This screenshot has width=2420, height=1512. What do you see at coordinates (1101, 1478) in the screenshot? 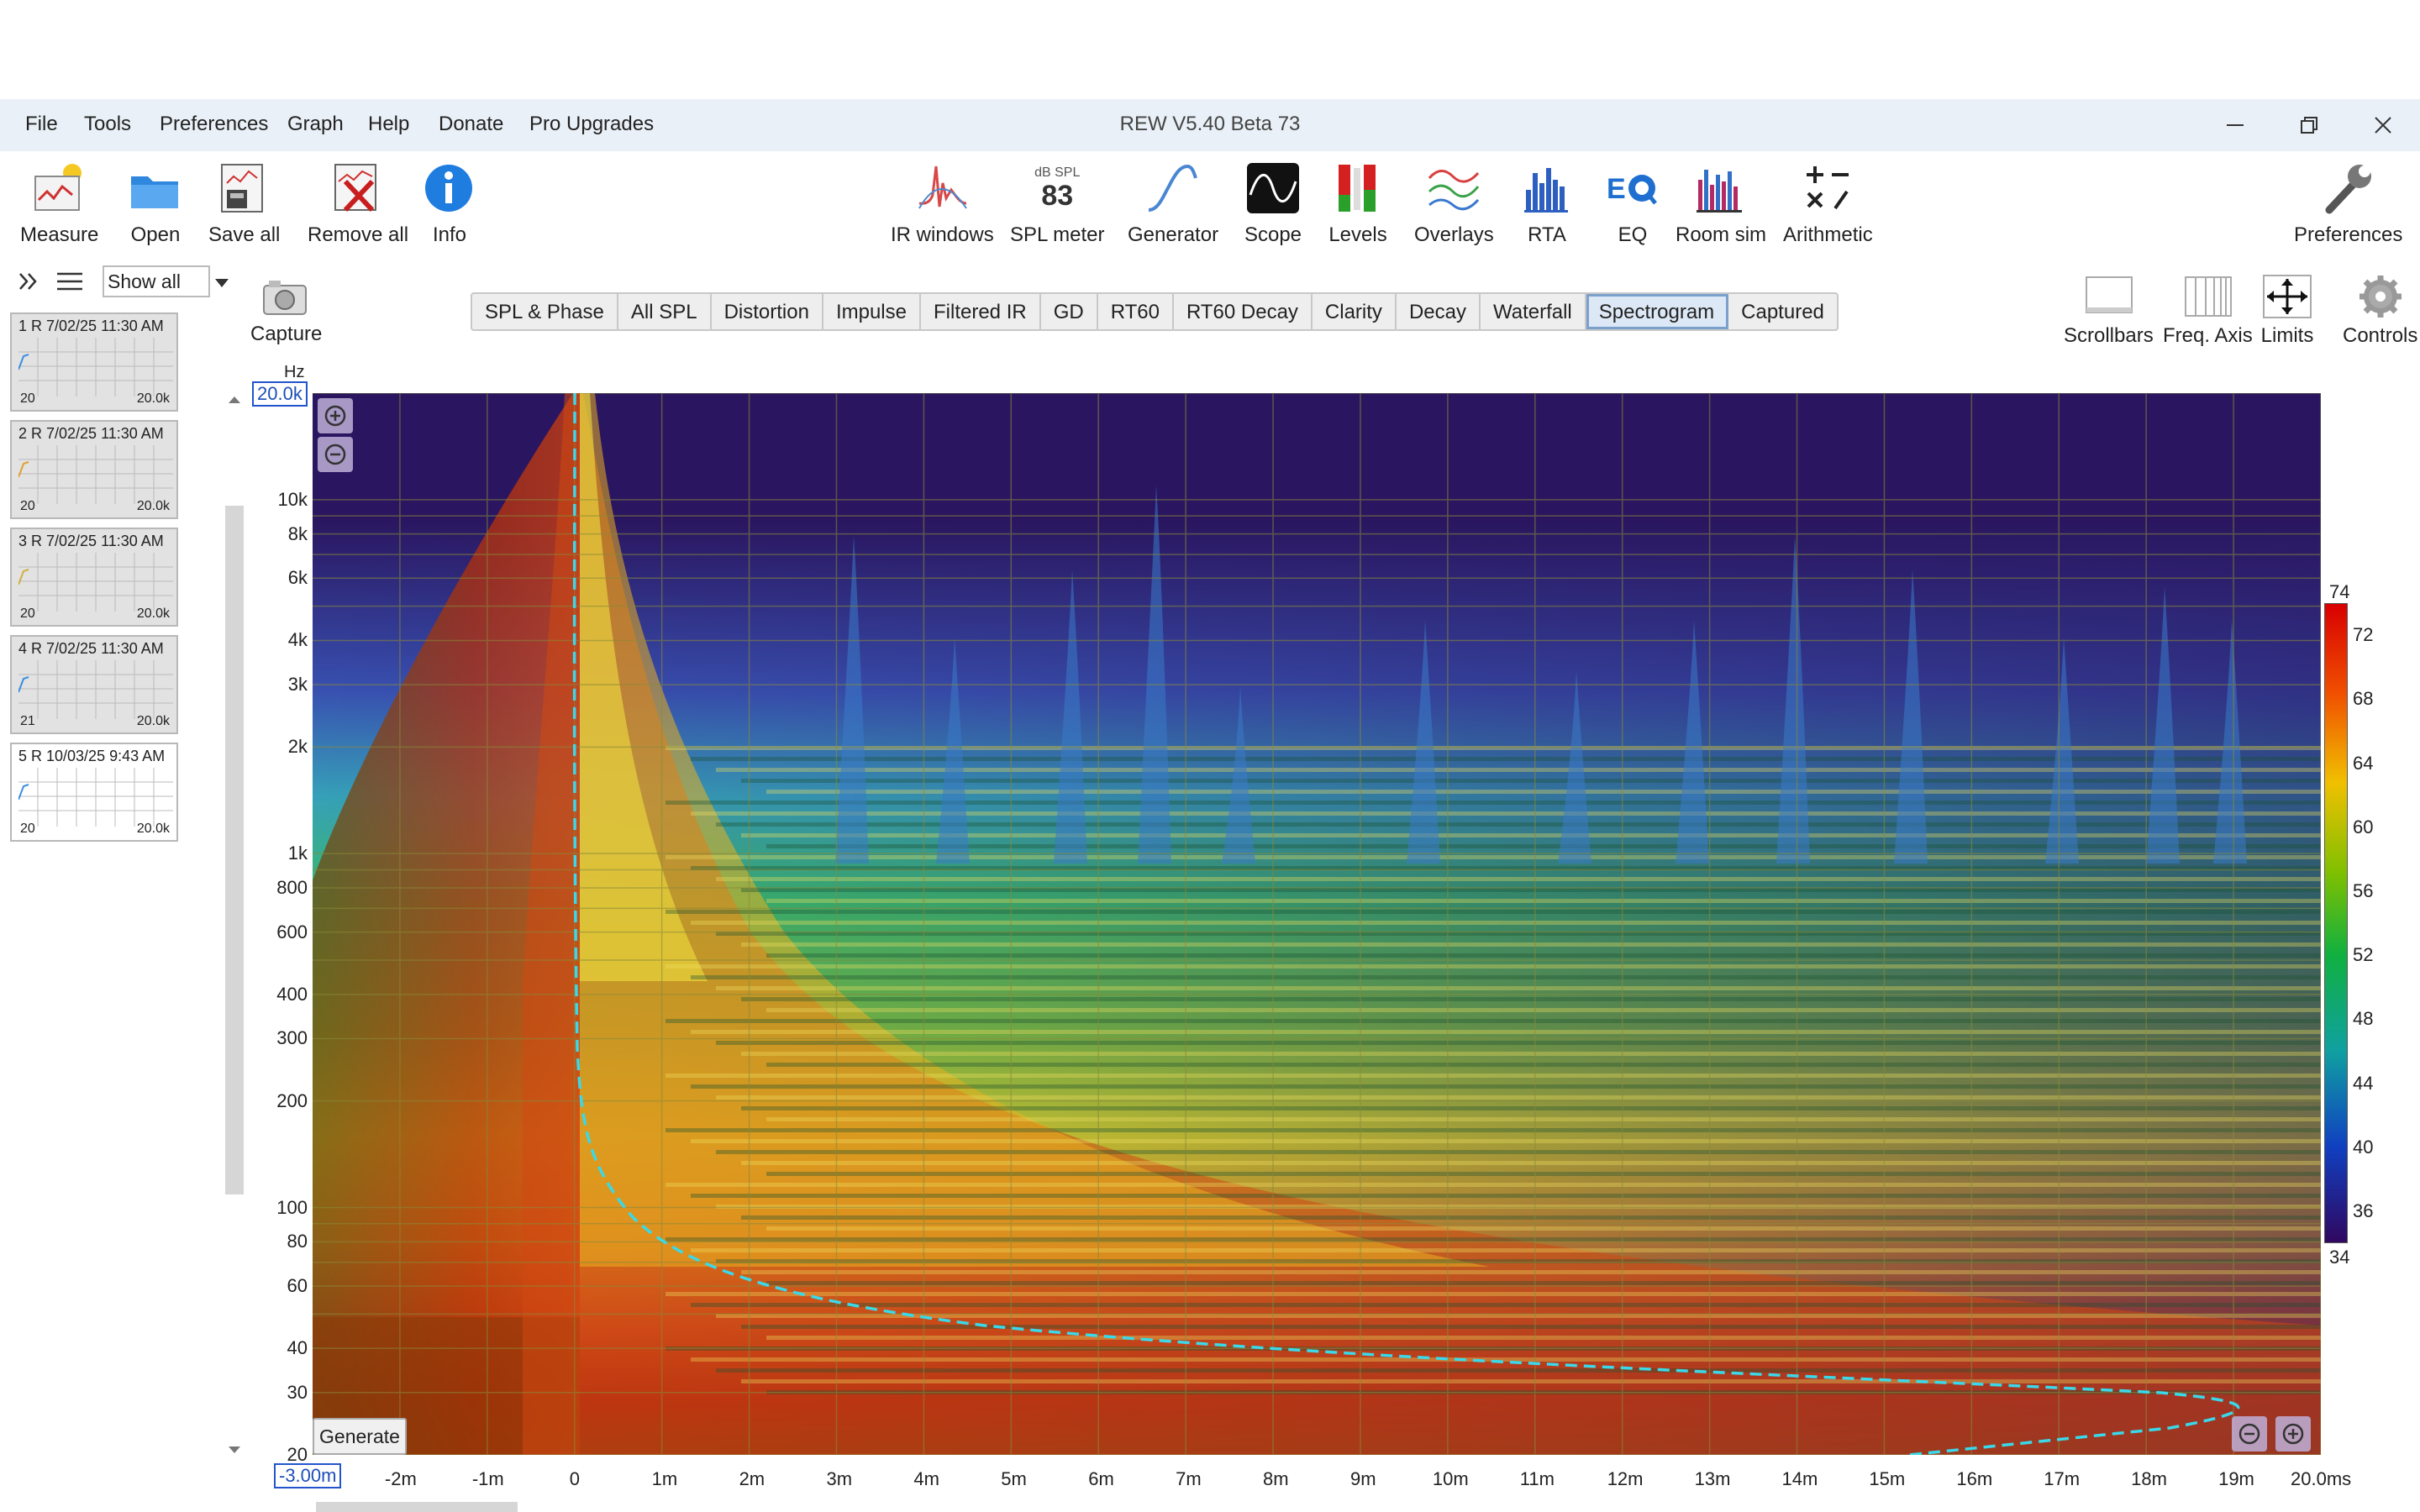
I see `x-tick-label: 6m` at bounding box center [1101, 1478].